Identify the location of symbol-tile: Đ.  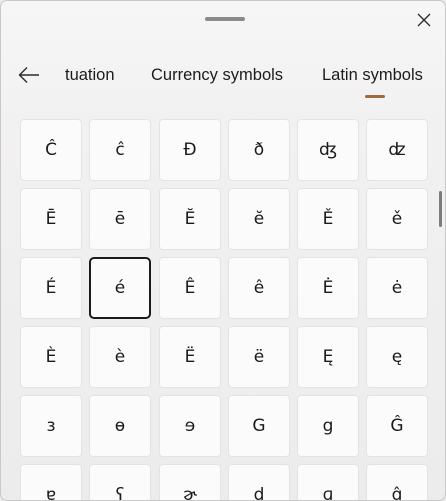
(190, 150).